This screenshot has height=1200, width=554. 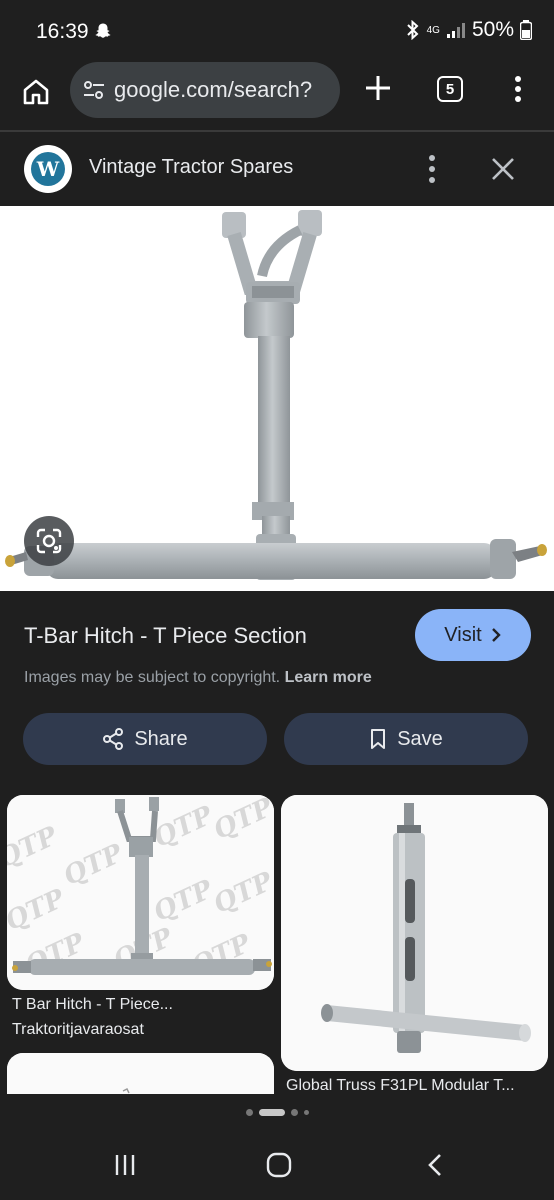 I want to click on save-button: Save, so click(x=406, y=739).